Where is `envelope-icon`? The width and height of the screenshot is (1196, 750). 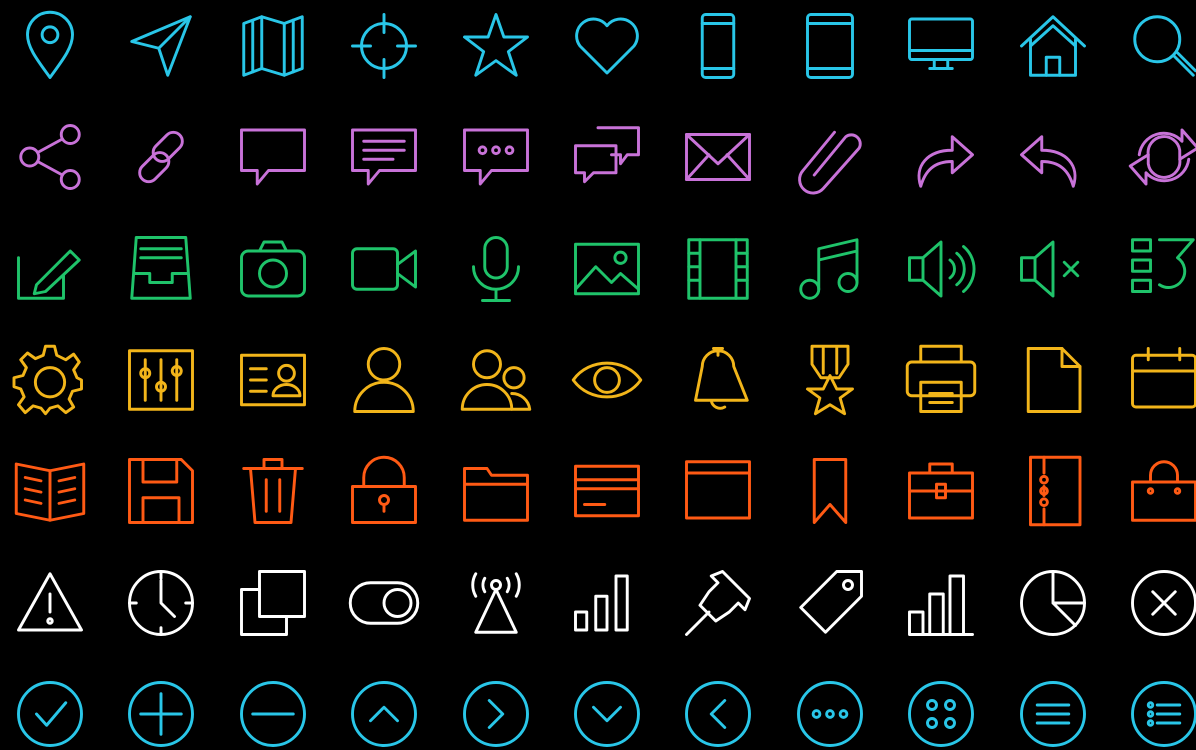 envelope-icon is located at coordinates (717, 153).